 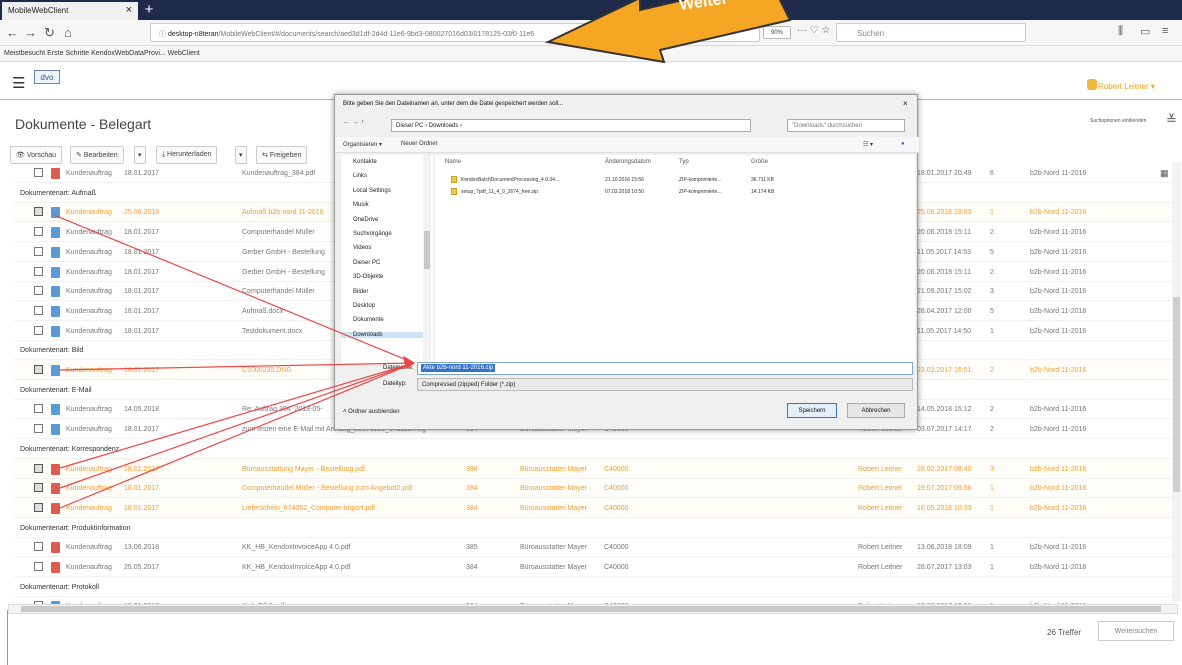 I want to click on orange-arrow-shape, so click(x=668, y=32).